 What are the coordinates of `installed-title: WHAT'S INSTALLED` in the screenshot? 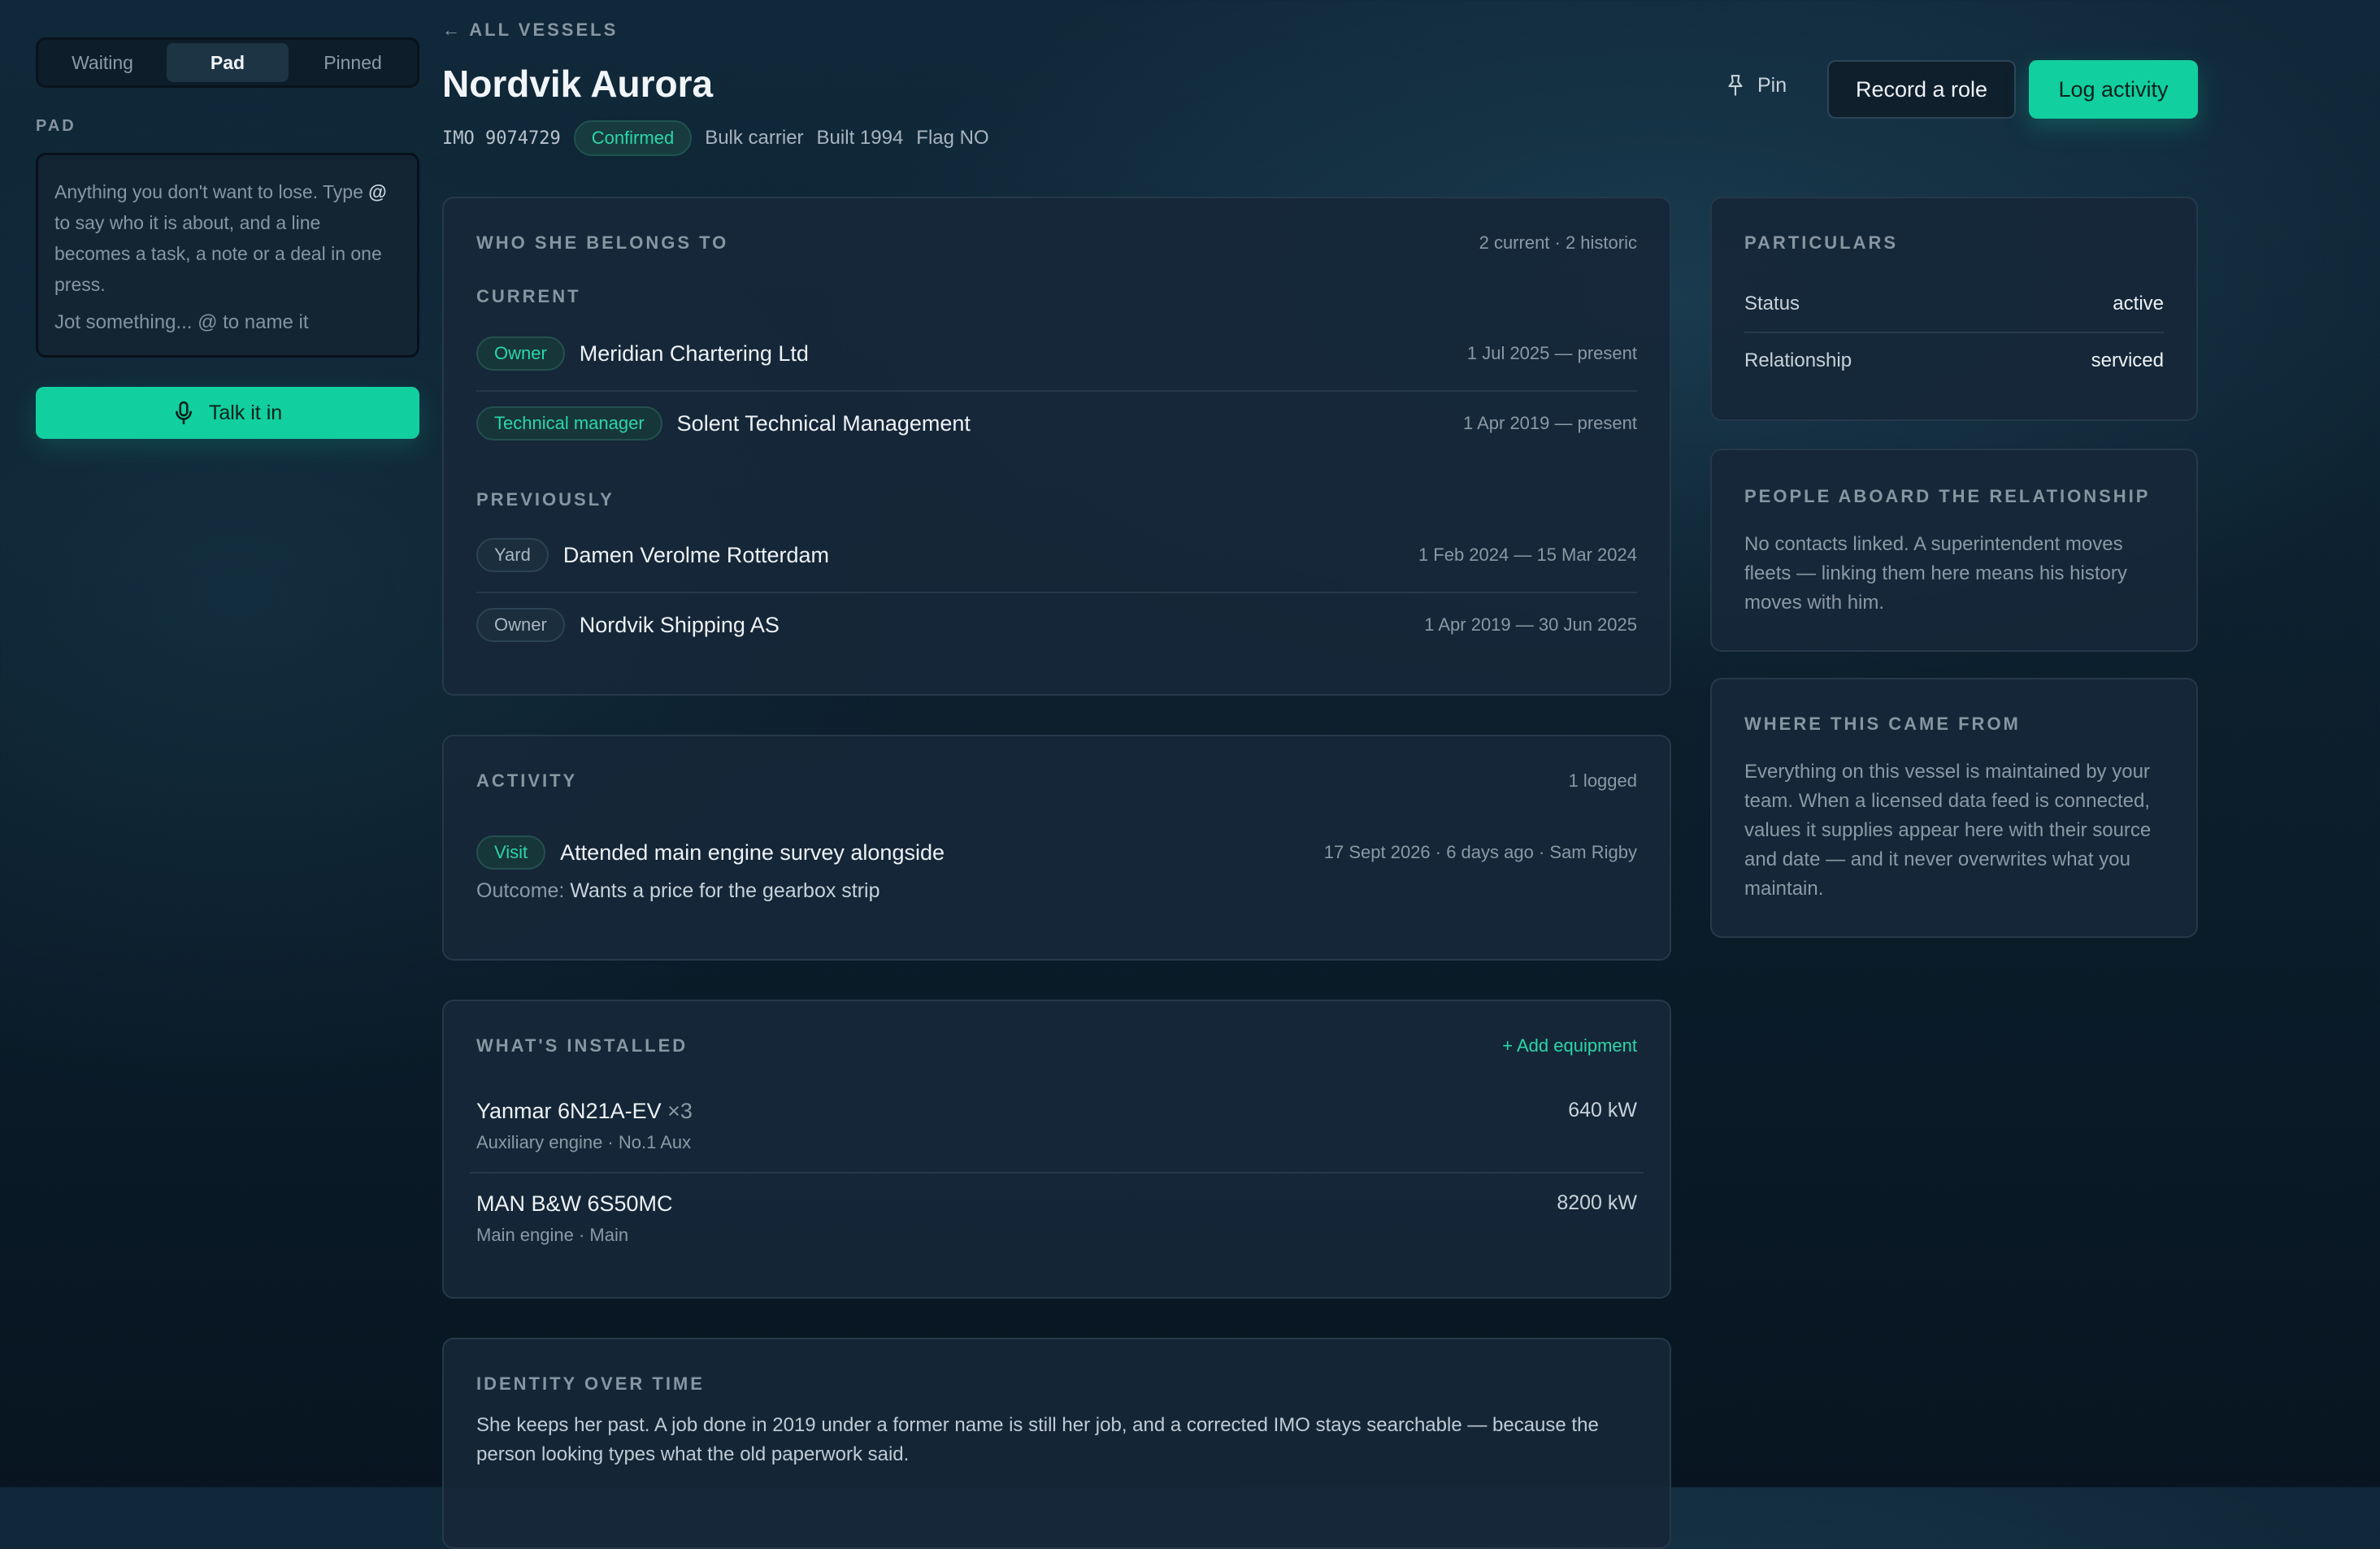 It's located at (582, 1045).